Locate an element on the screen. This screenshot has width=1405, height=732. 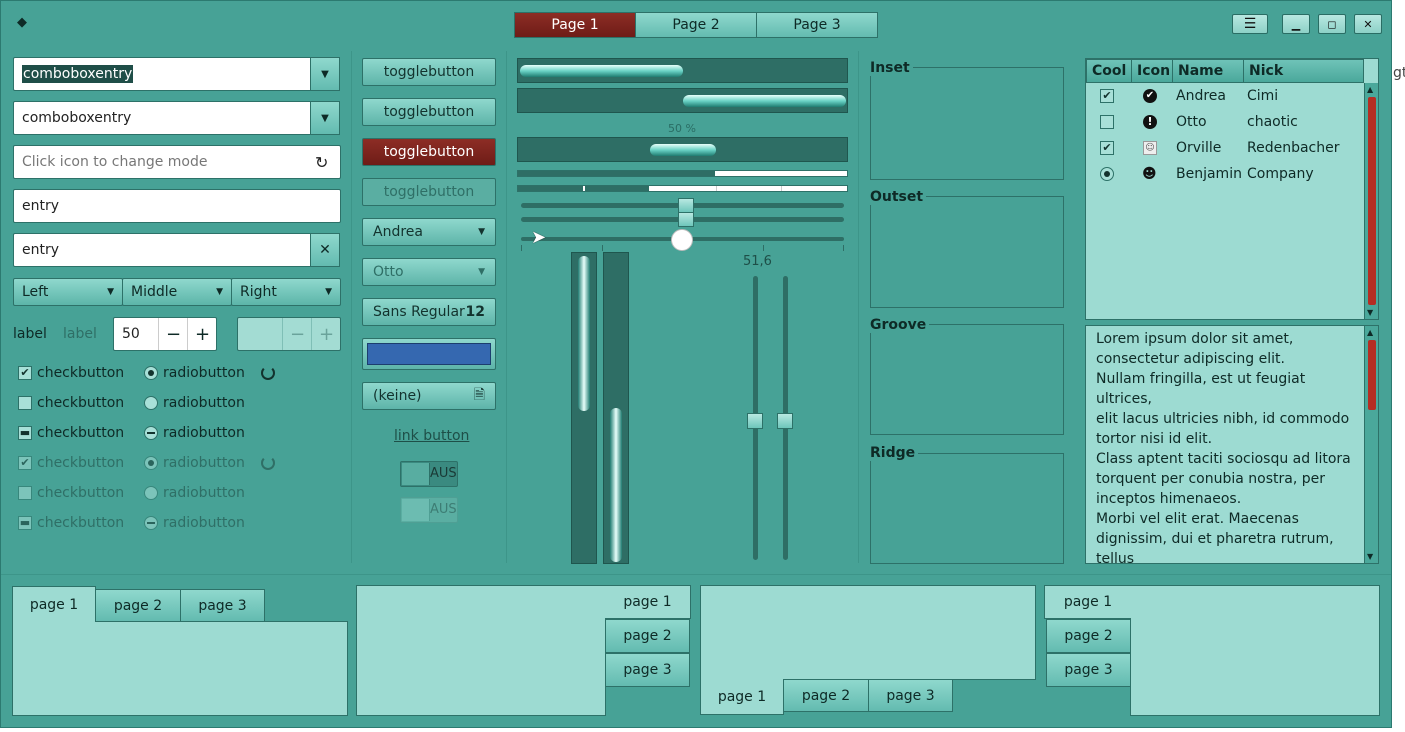
mouse-cursor-icon: ➤ is located at coordinates (539, 237).